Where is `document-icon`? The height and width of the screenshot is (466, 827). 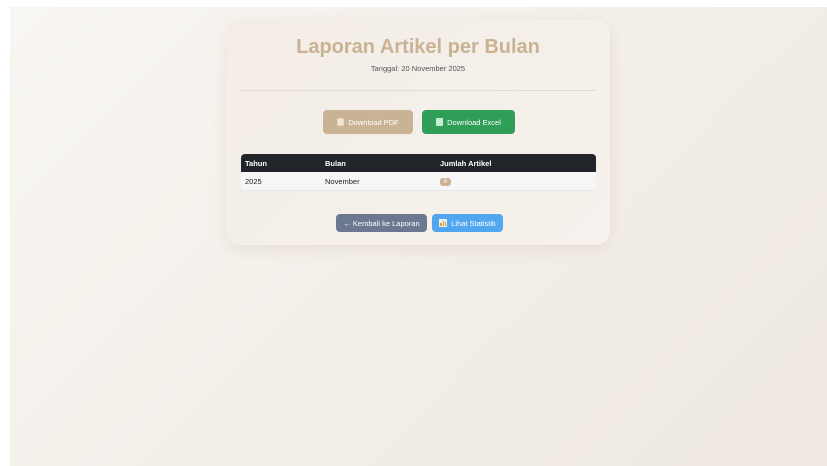
document-icon is located at coordinates (341, 122).